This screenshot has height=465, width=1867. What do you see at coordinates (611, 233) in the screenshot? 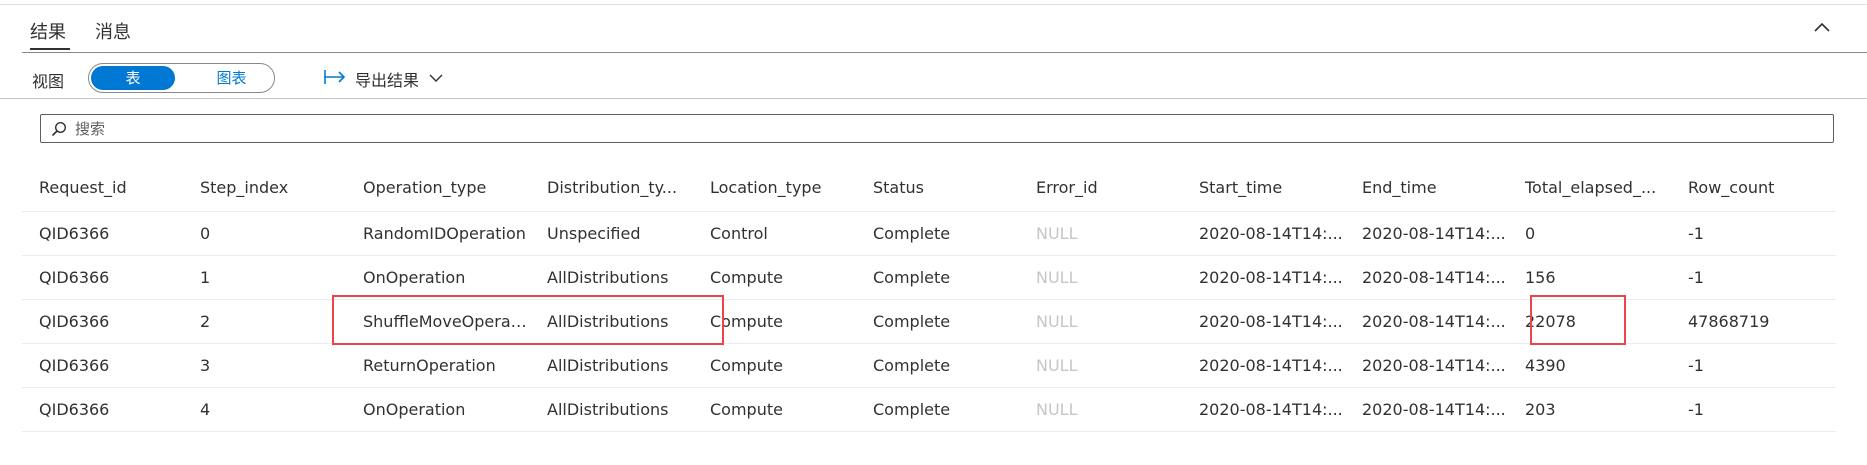
I see `table-cell: Unspecified` at bounding box center [611, 233].